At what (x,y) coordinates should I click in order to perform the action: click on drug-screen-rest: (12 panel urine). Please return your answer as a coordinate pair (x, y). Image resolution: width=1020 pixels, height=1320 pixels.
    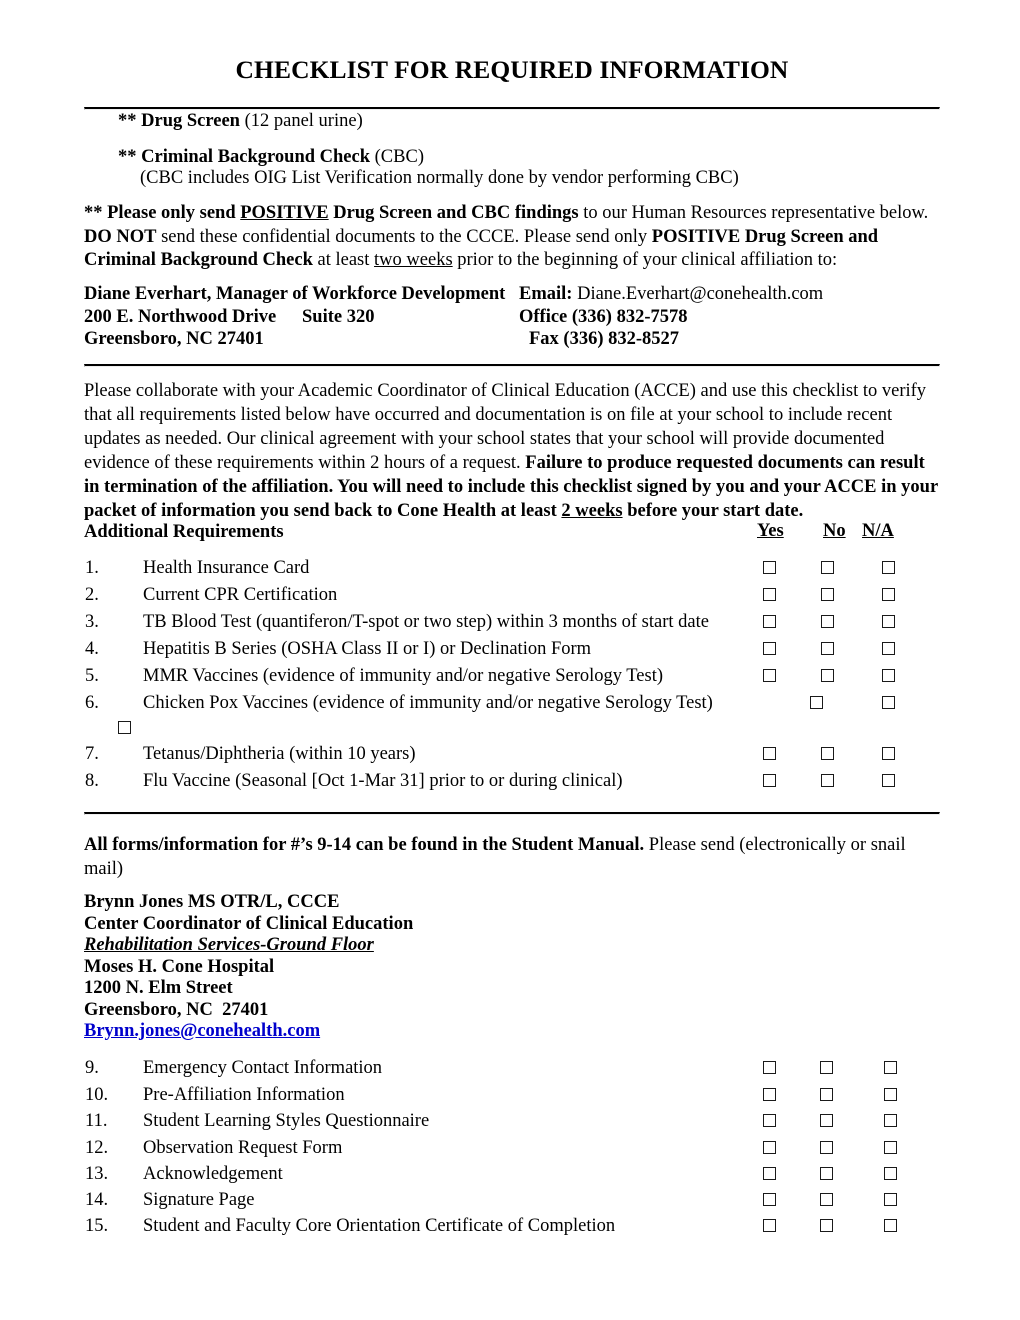
    Looking at the image, I should click on (301, 121).